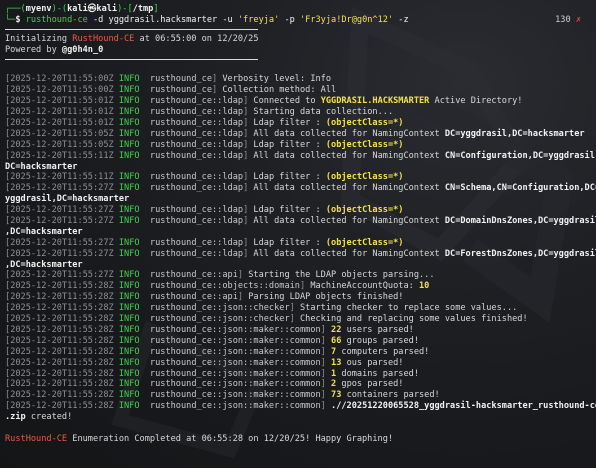 The height and width of the screenshot is (468, 596). Describe the element at coordinates (520, 155) in the screenshot. I see `log-highlight: CN=Configuration,DC=yggdrasil,` at that location.